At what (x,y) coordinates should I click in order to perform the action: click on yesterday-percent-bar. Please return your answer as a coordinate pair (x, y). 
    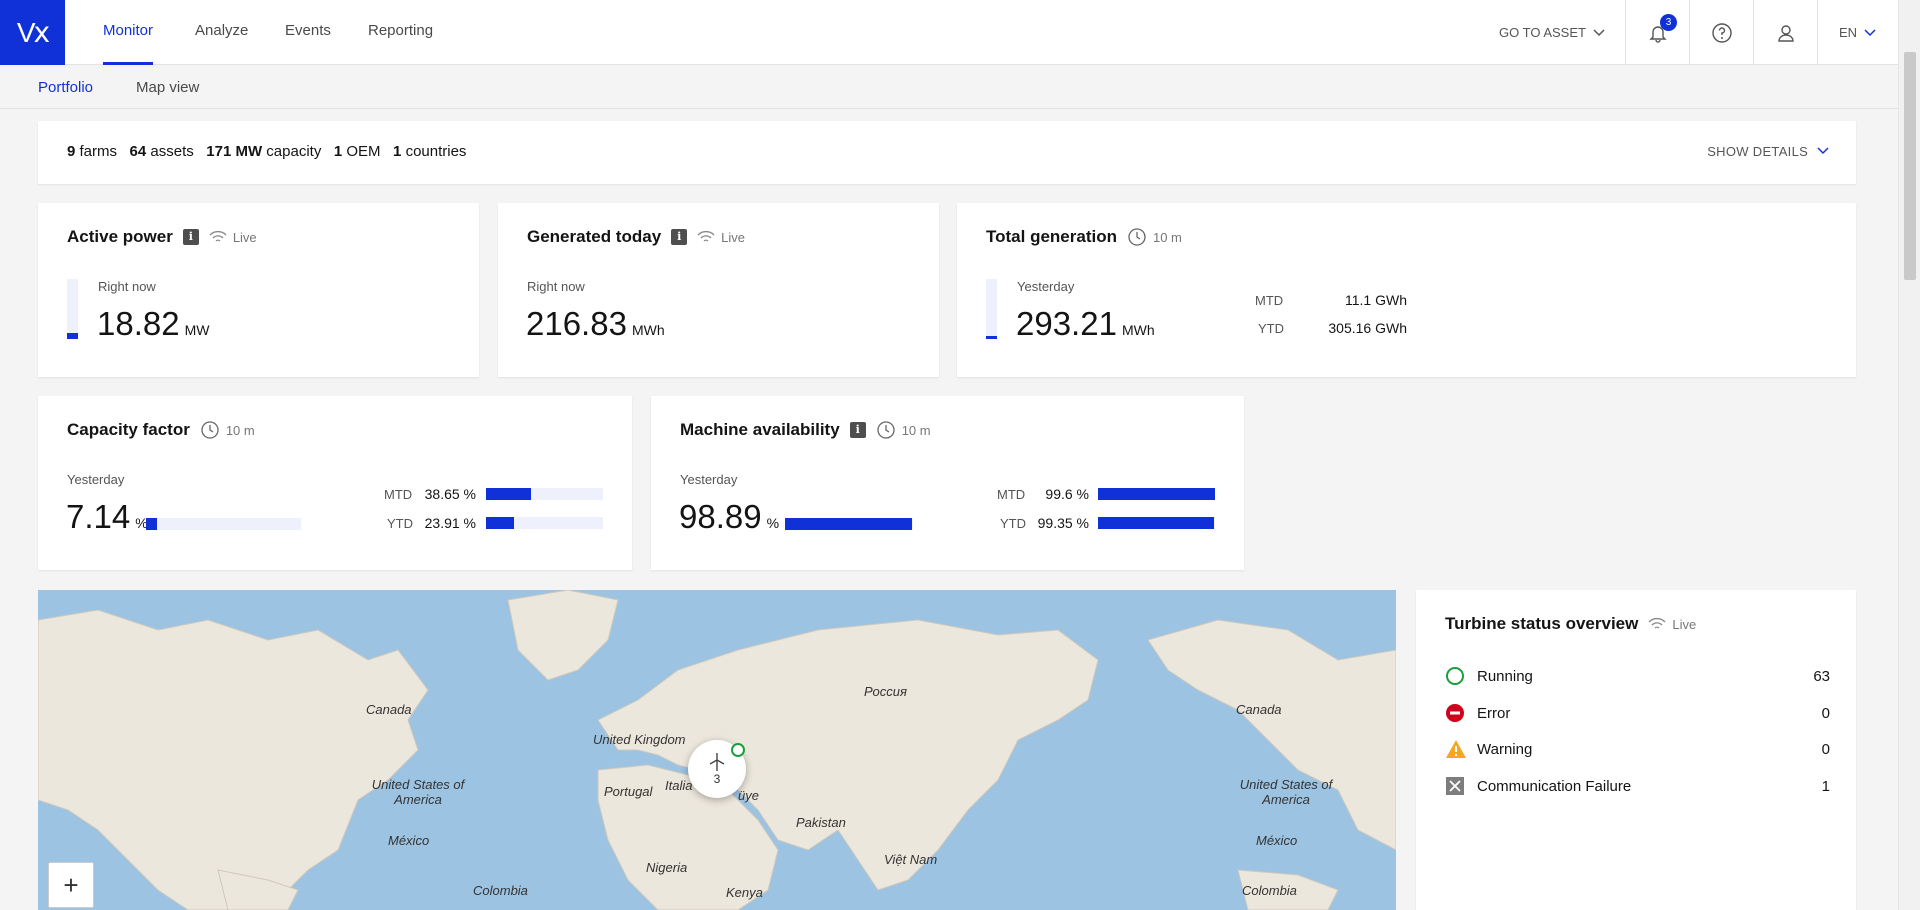
    Looking at the image, I should click on (849, 524).